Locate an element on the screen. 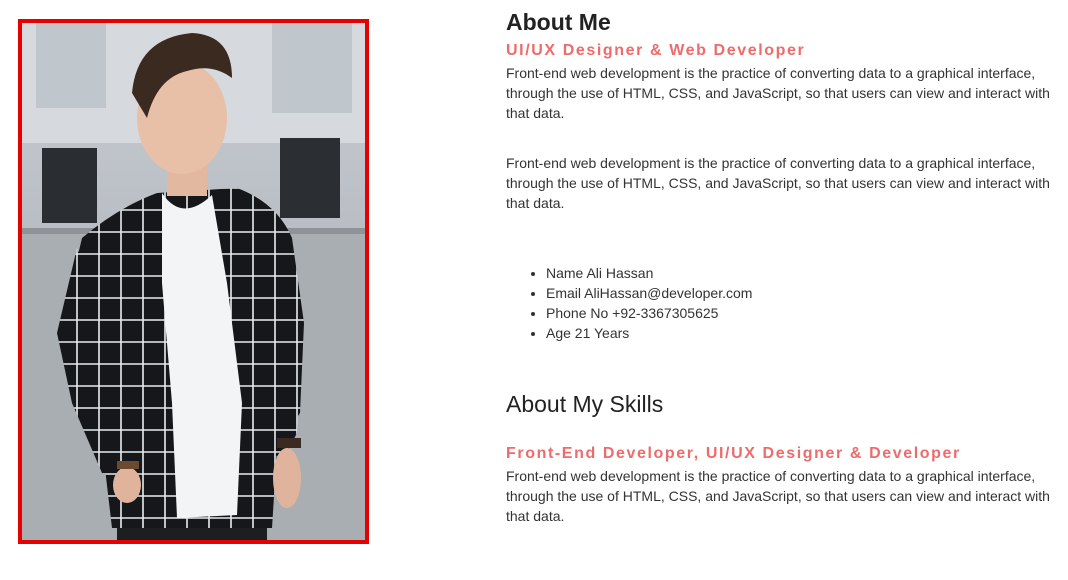  detail-age: Age 21 Years is located at coordinates (649, 333).